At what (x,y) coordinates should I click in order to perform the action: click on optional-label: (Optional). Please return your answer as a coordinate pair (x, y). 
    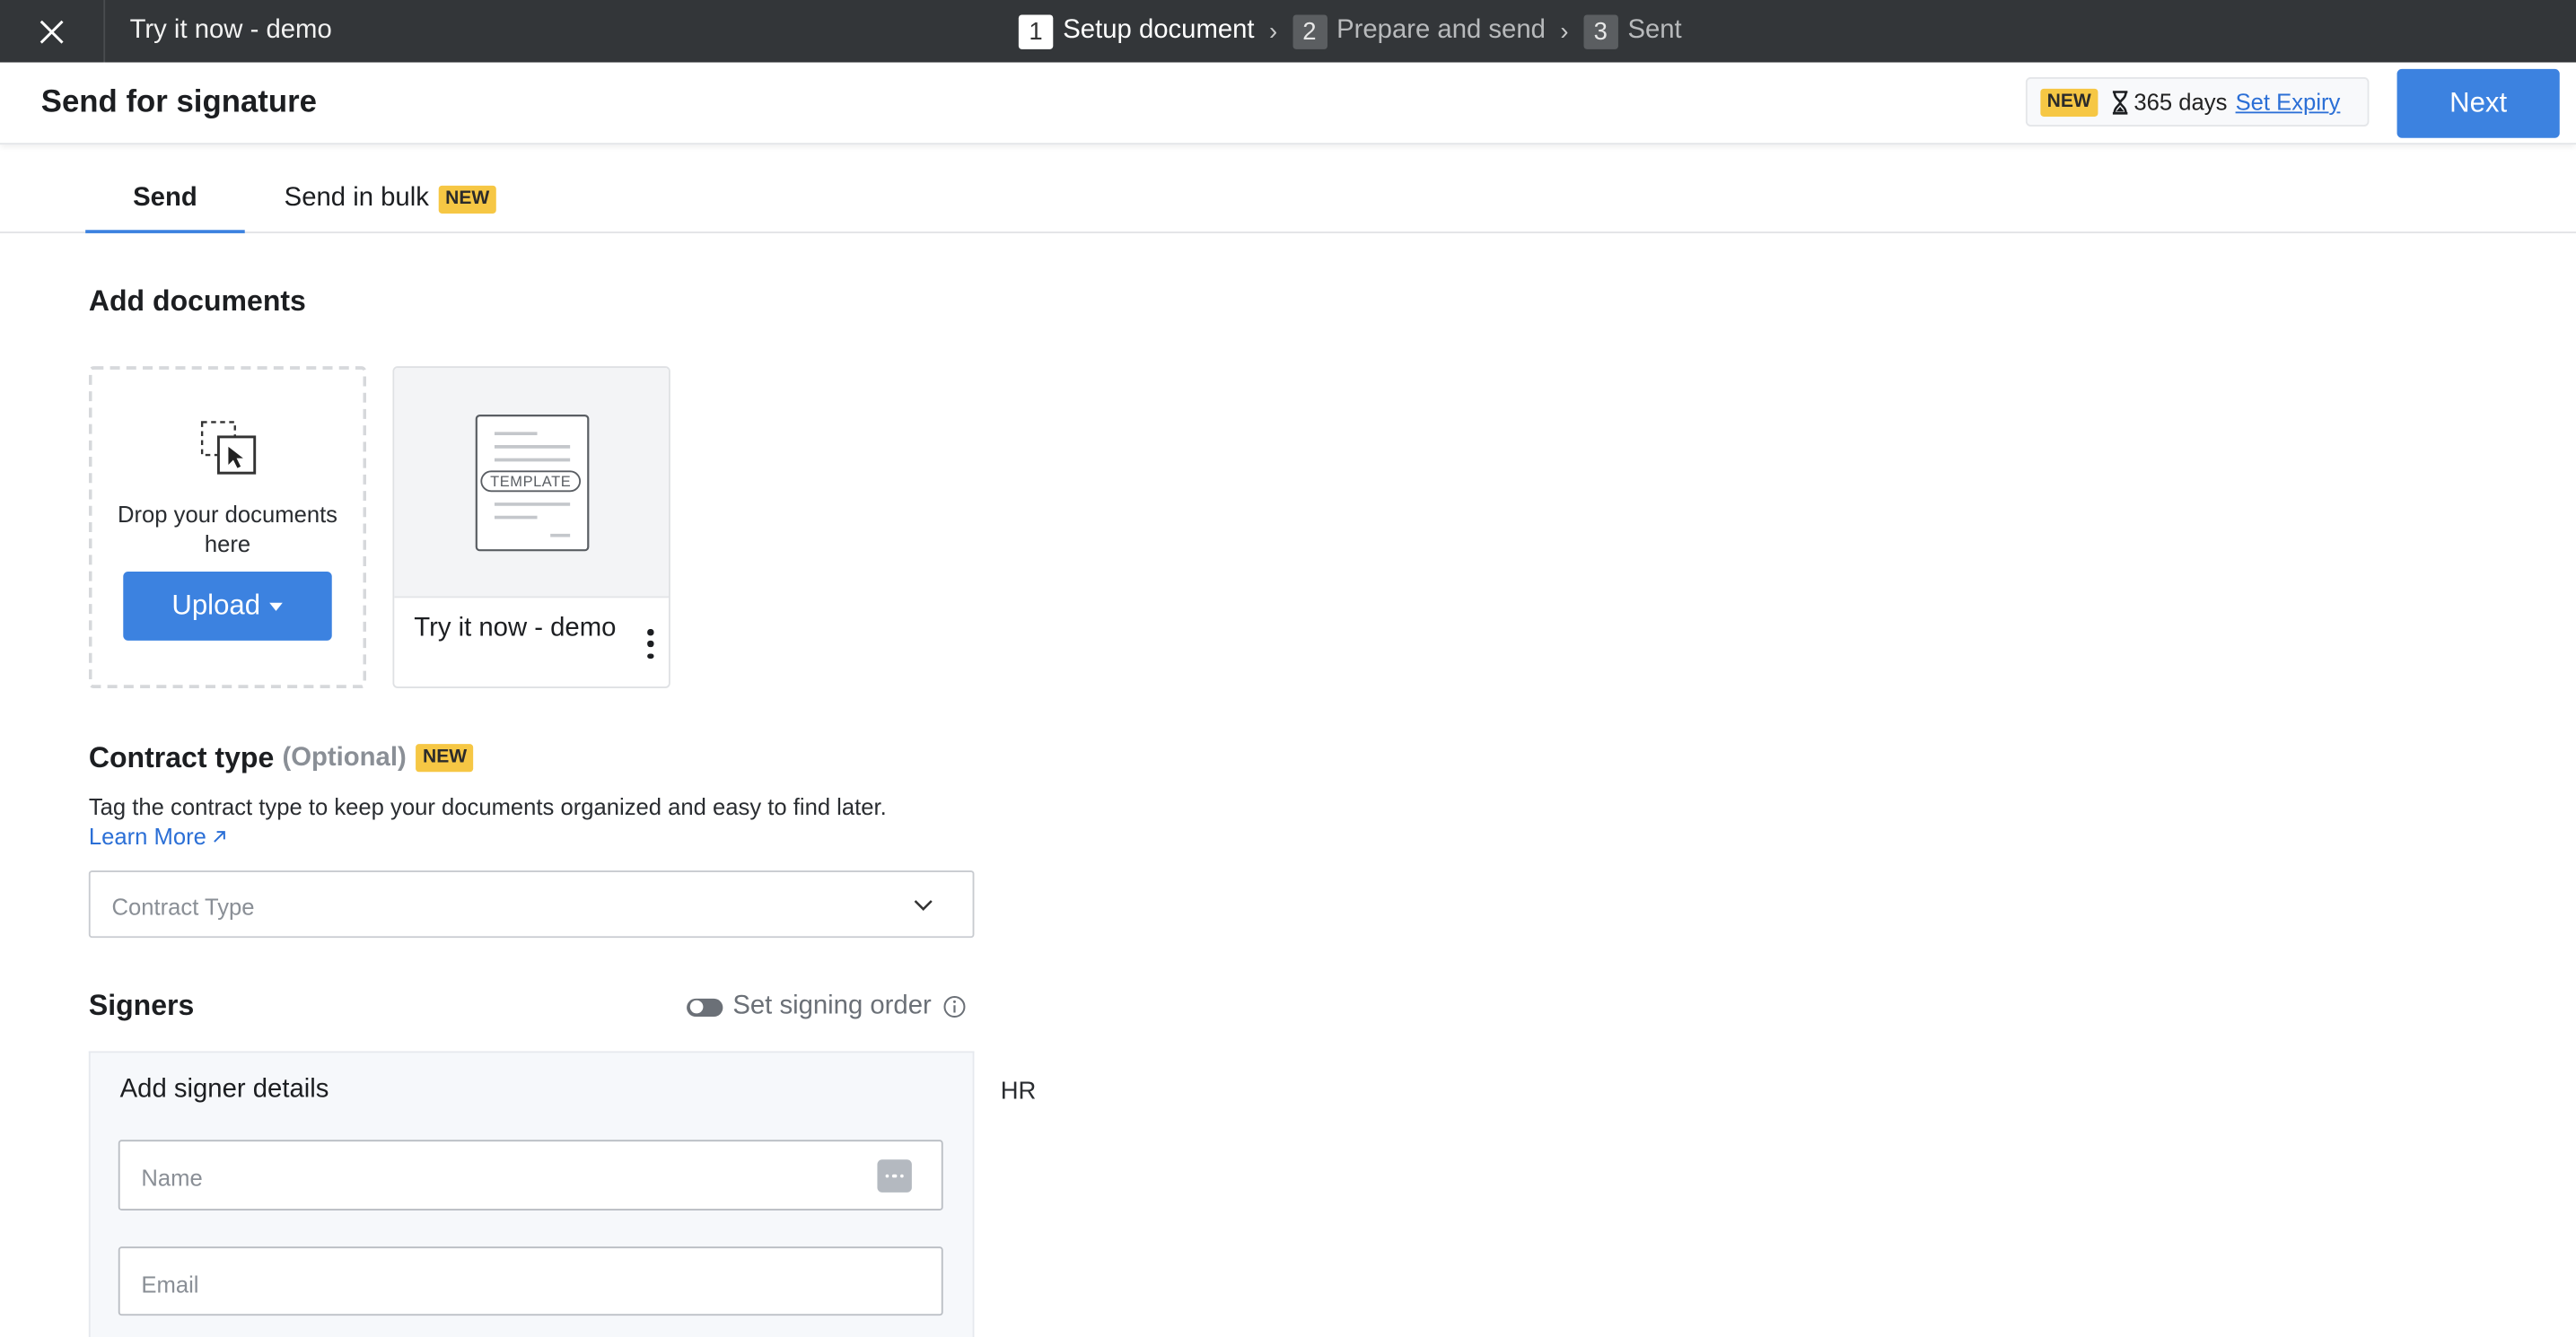
    Looking at the image, I should click on (344, 757).